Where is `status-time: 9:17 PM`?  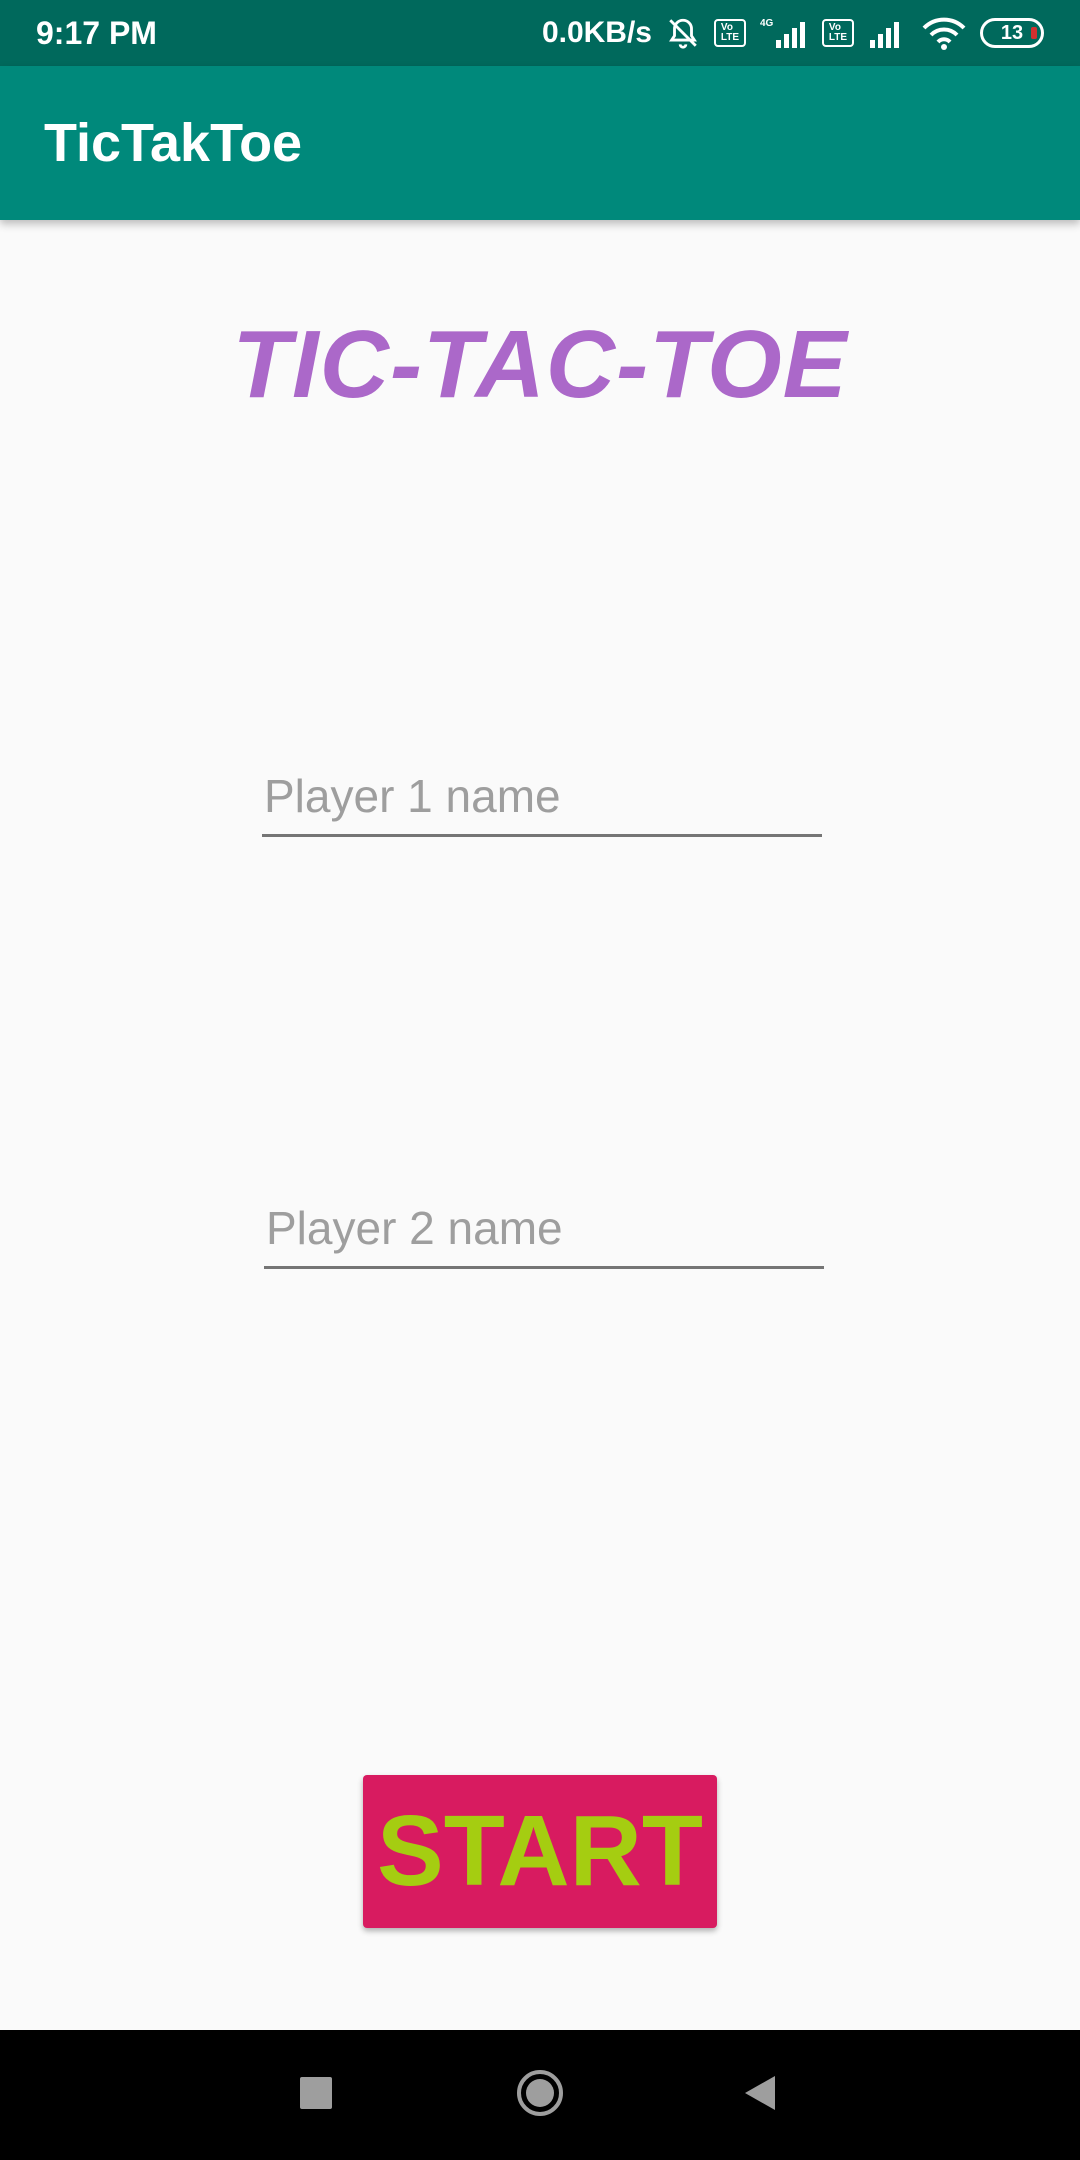
status-time: 9:17 PM is located at coordinates (96, 32).